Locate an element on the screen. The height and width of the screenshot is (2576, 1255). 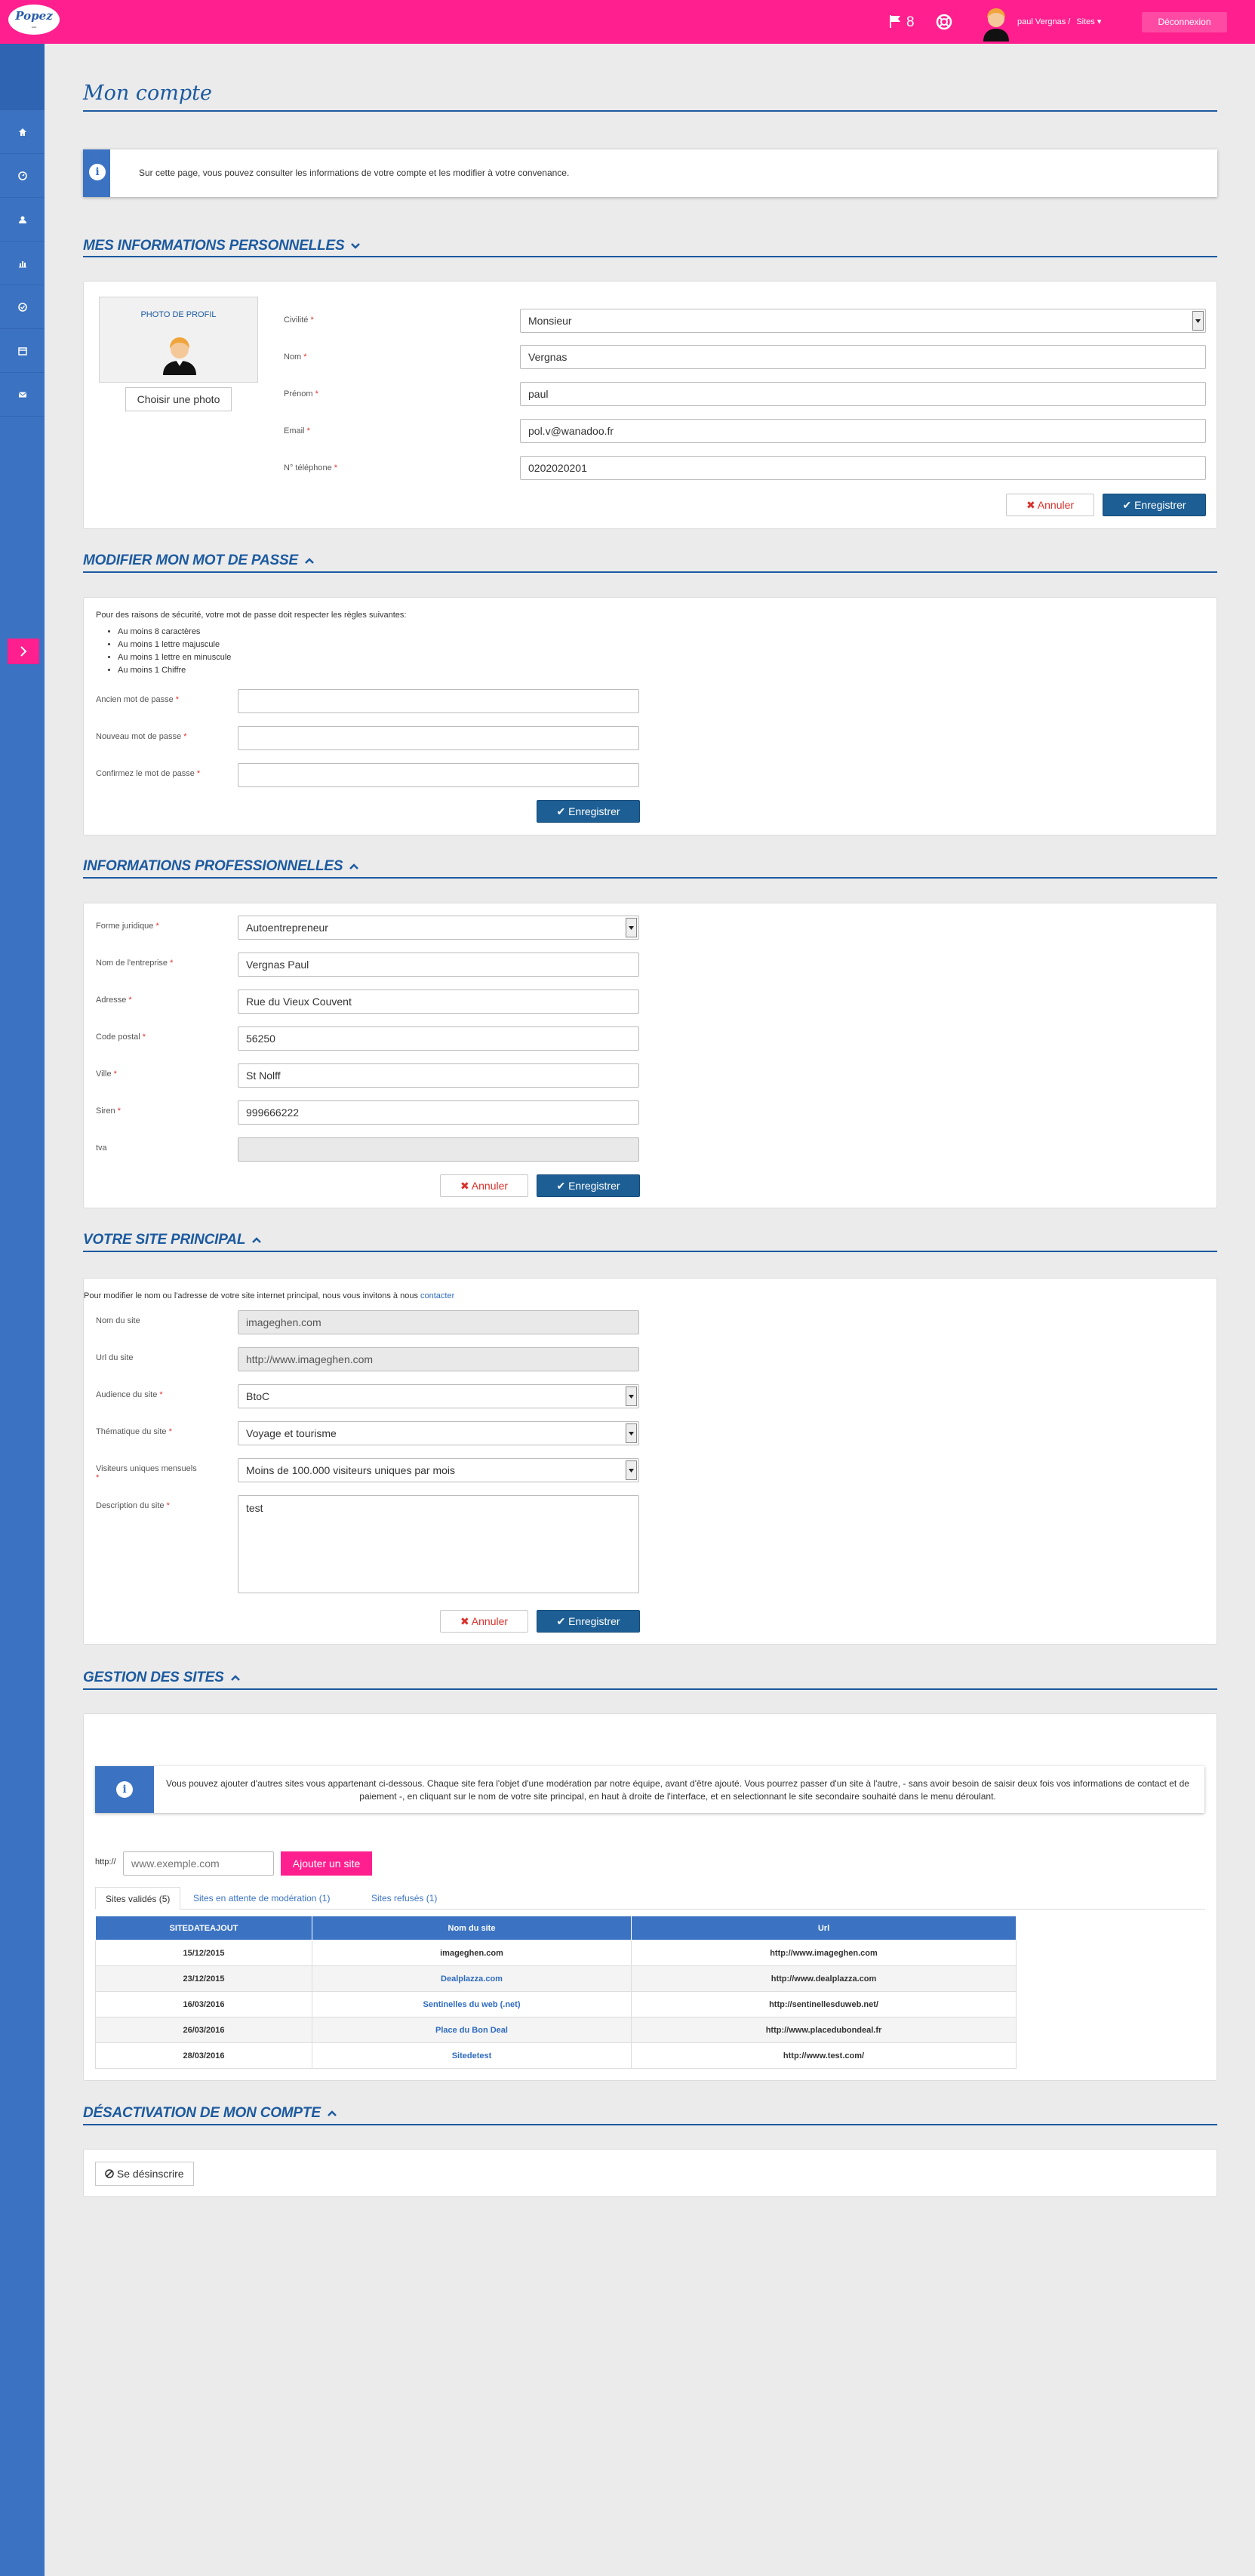
column-header: SITEDATEAJOUT is located at coordinates (203, 1928).